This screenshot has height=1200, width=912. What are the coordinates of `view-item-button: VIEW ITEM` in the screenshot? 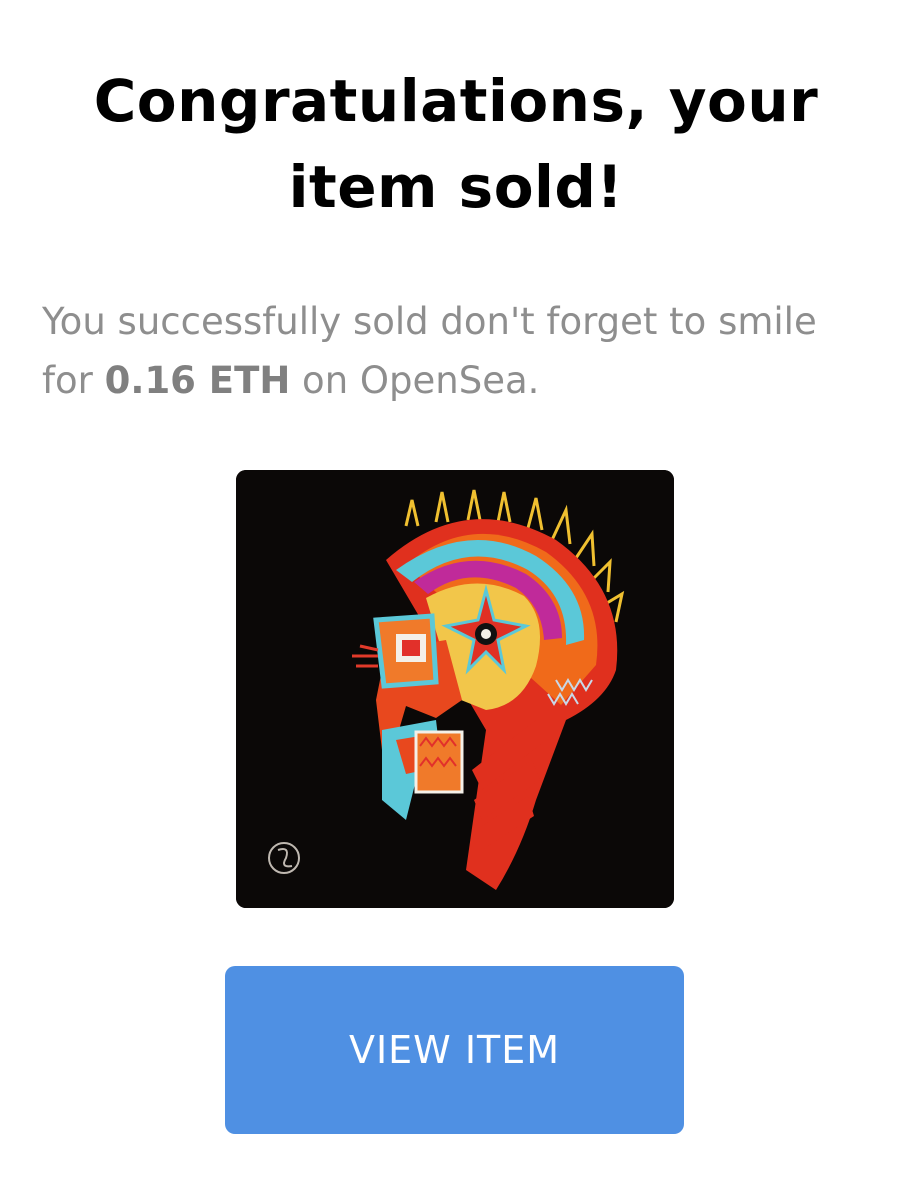 It's located at (454, 1050).